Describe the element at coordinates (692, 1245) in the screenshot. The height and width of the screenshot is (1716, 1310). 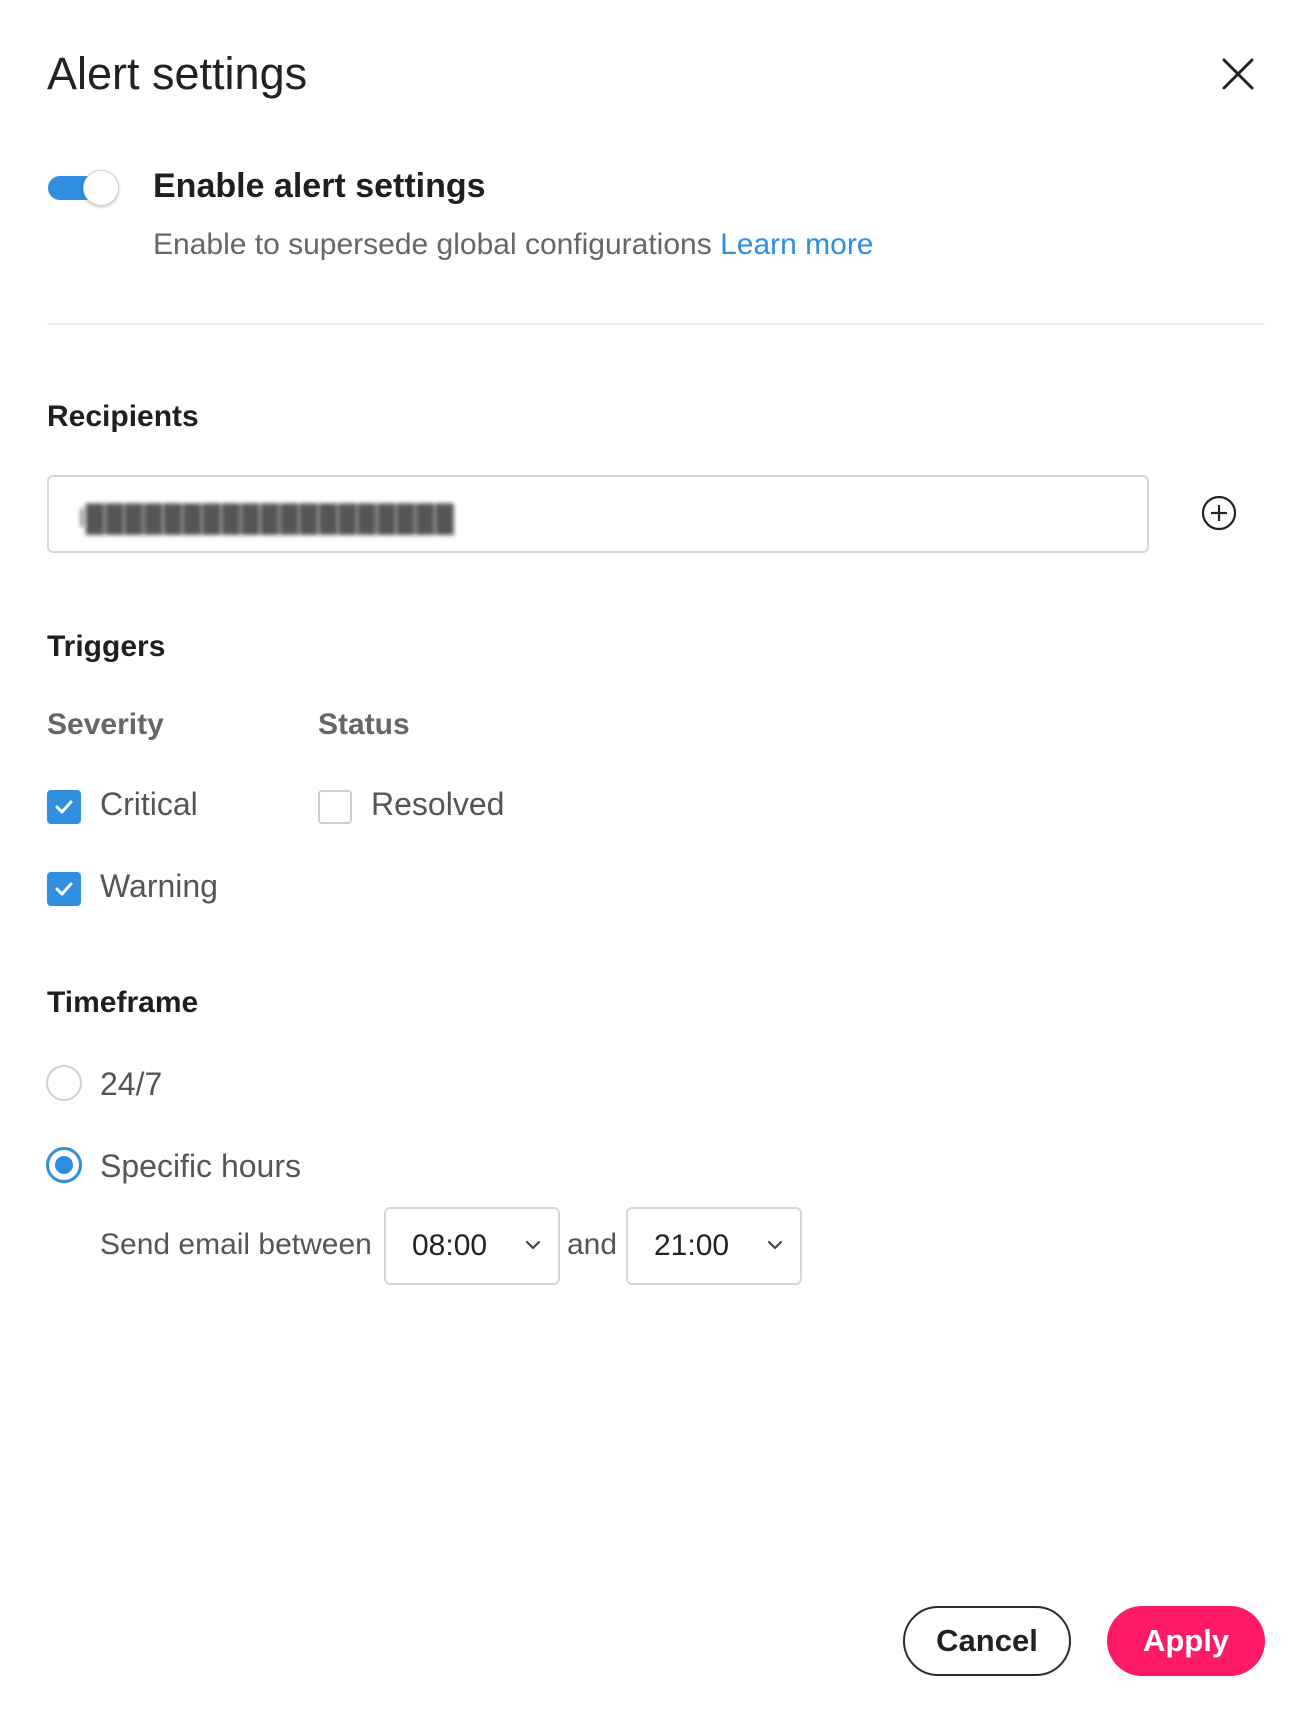
I see `end-time-value: 21:00` at that location.